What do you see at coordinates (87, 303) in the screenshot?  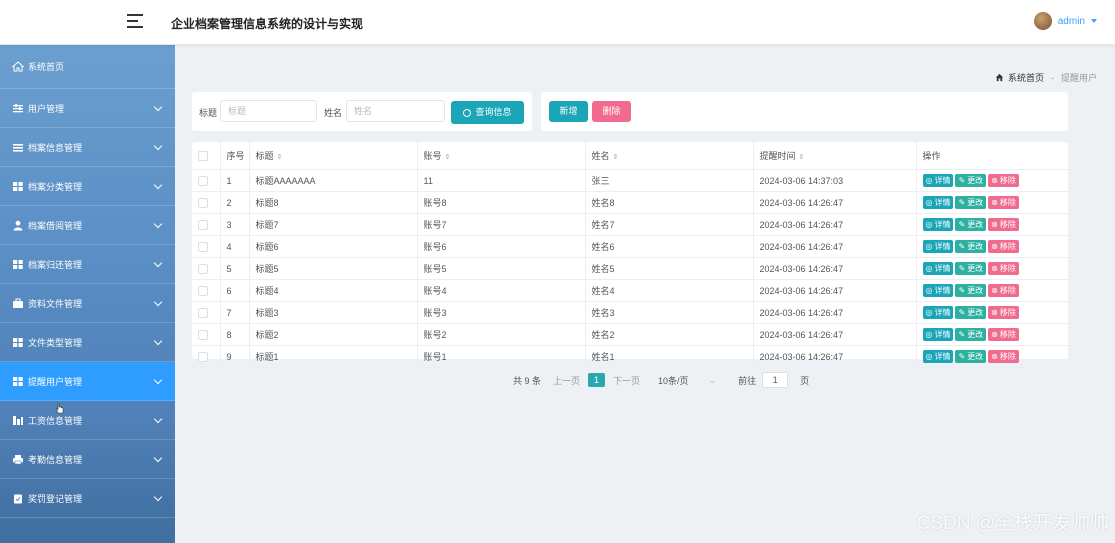 I see `sidebar-item-documents: 资料文件管理` at bounding box center [87, 303].